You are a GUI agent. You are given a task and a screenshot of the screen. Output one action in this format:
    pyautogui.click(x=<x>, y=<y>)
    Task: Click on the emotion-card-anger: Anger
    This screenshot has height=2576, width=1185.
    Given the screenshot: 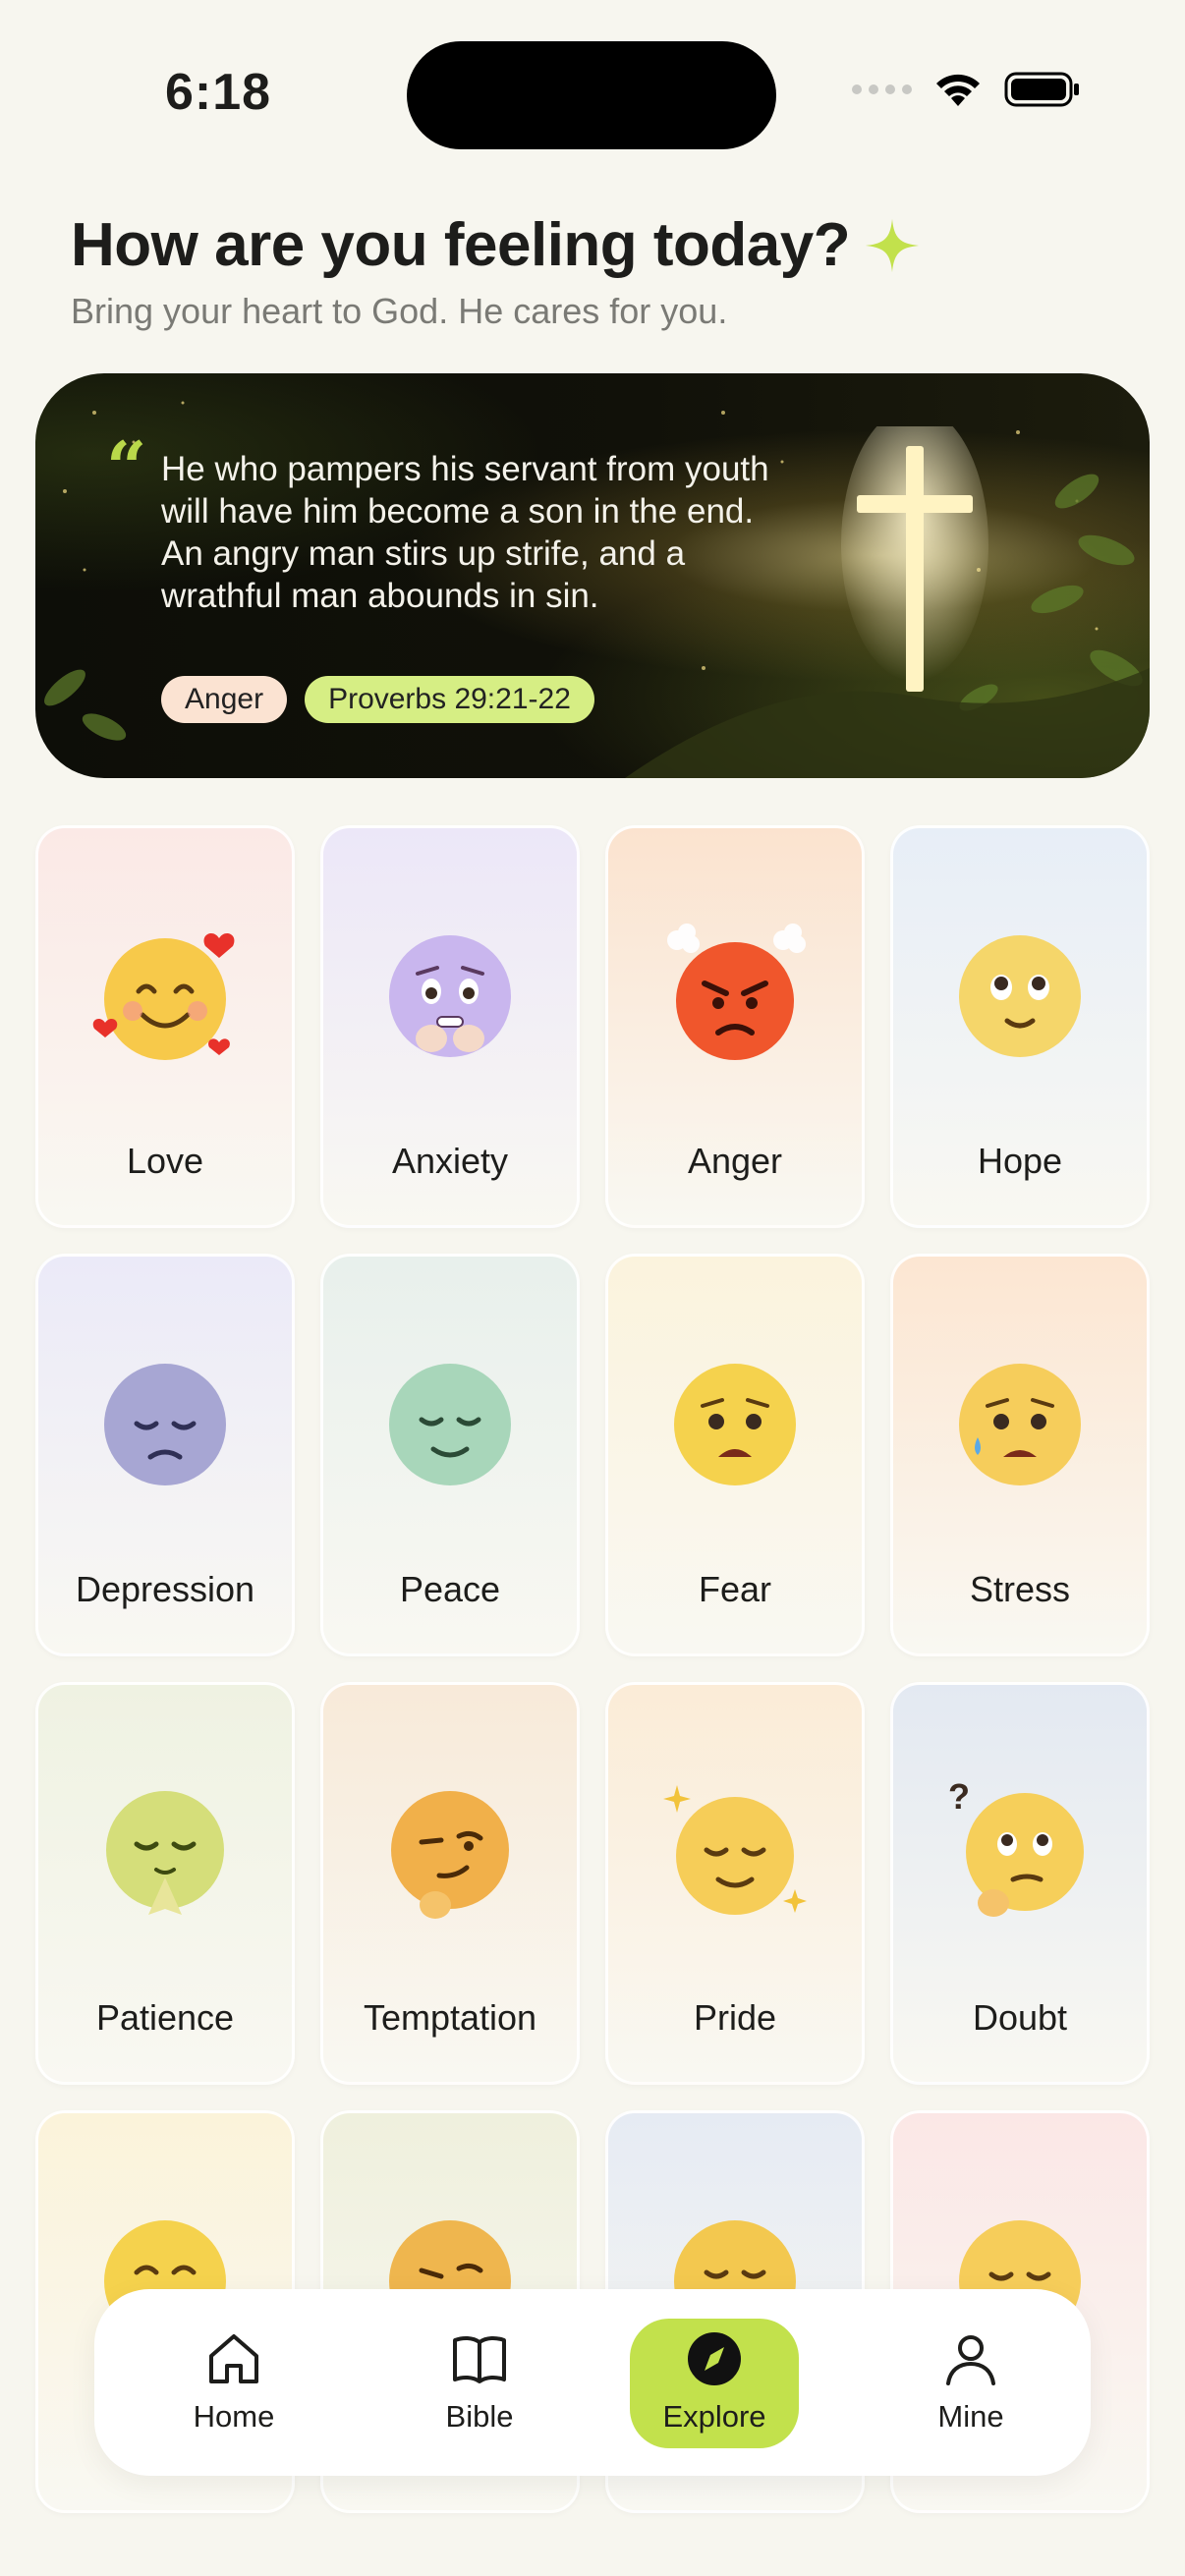 What is the action you would take?
    pyautogui.click(x=735, y=1026)
    